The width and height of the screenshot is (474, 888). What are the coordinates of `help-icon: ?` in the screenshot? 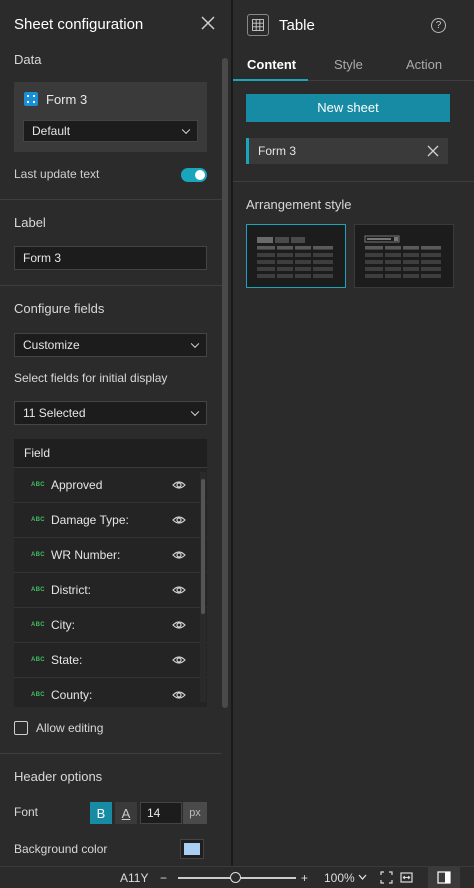 It's located at (438, 25).